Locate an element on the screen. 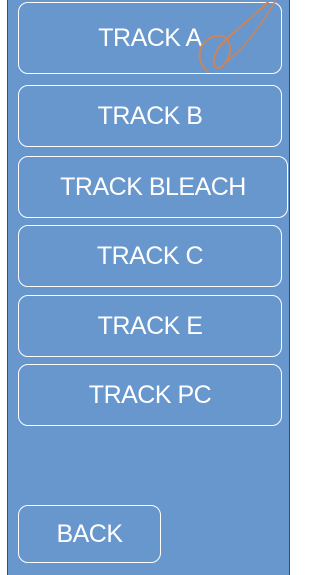 Image resolution: width=320 pixels, height=575 pixels. track-e-label: TRACK E is located at coordinates (150, 325).